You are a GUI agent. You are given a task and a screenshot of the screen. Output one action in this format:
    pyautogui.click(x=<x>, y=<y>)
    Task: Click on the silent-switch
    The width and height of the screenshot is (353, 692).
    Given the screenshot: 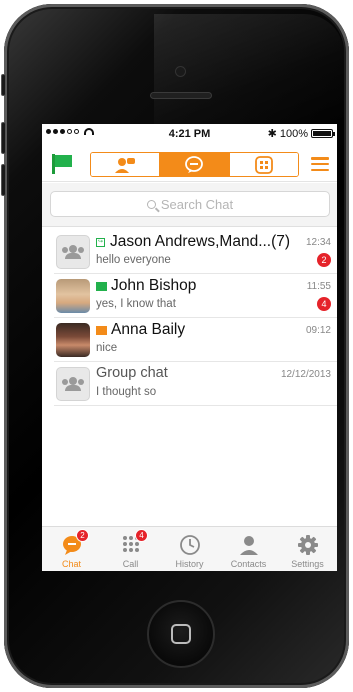 What is the action you would take?
    pyautogui.click(x=3, y=85)
    